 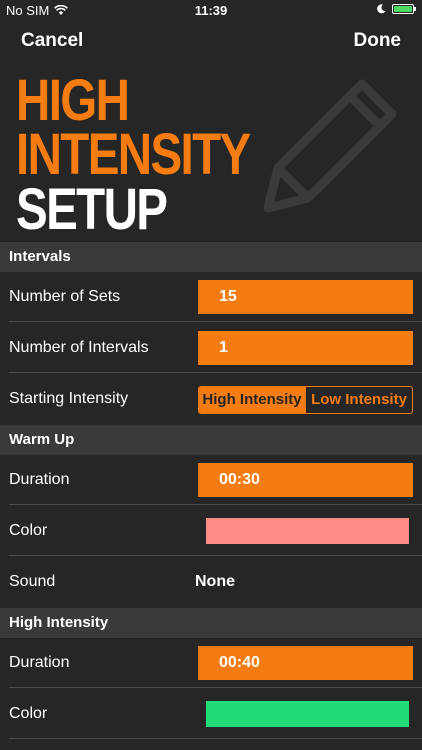 I want to click on row-number-of-sets: Number of Sets 15, so click(x=211, y=297).